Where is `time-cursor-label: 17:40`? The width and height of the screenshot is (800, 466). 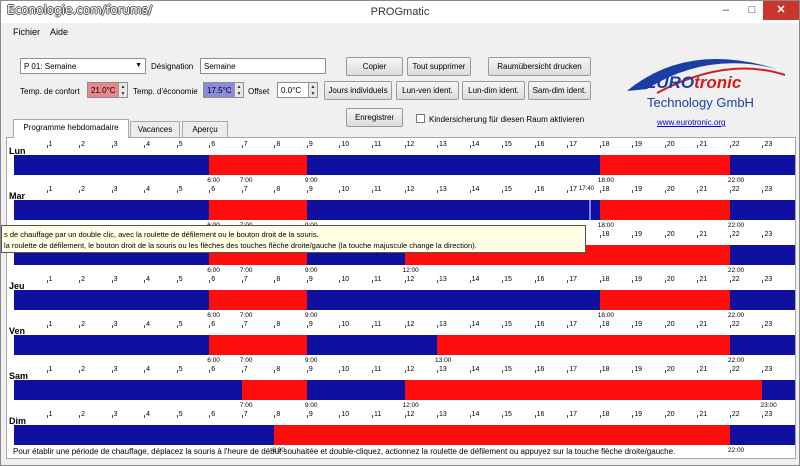
time-cursor-label: 17:40 is located at coordinates (587, 189).